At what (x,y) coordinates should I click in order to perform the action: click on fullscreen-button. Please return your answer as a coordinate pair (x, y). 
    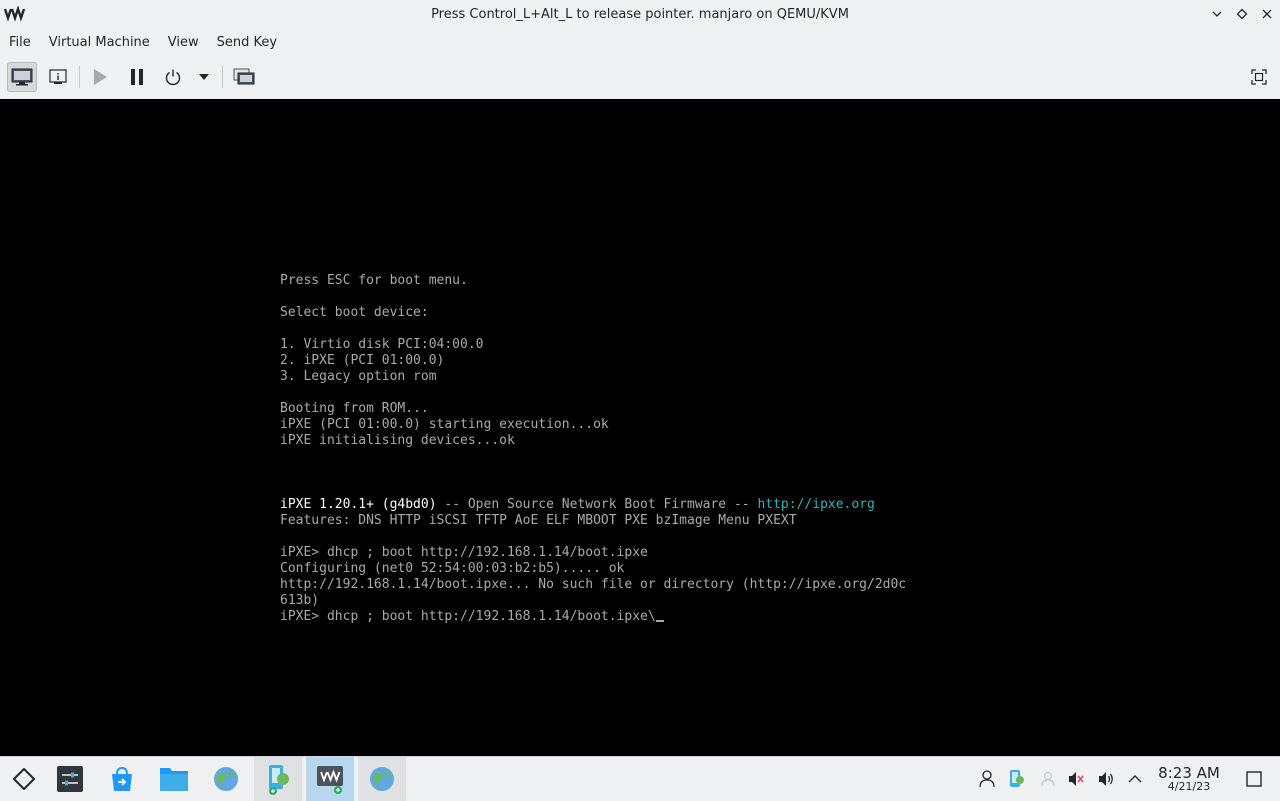
    Looking at the image, I should click on (1259, 77).